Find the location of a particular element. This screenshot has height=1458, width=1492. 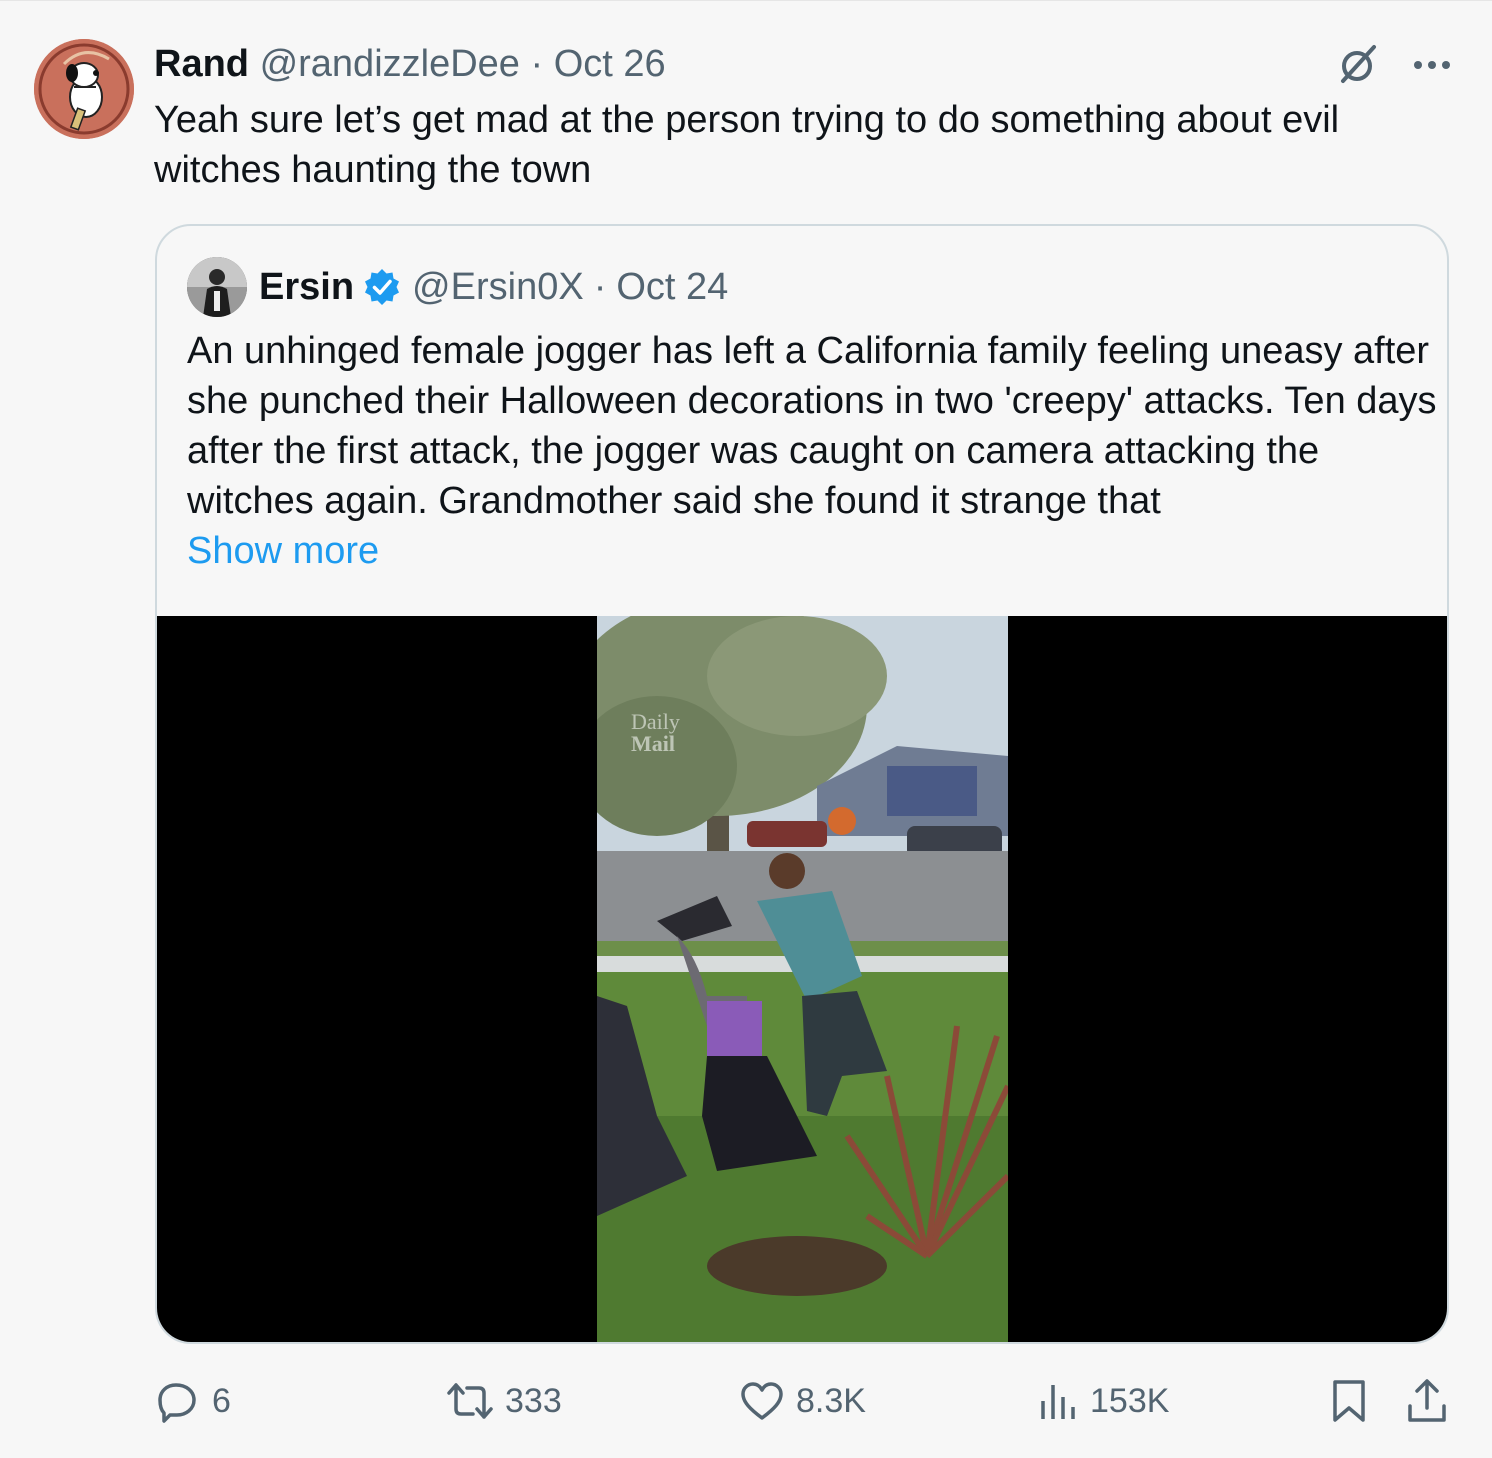

quoted-author-name: Ersin is located at coordinates (306, 287).